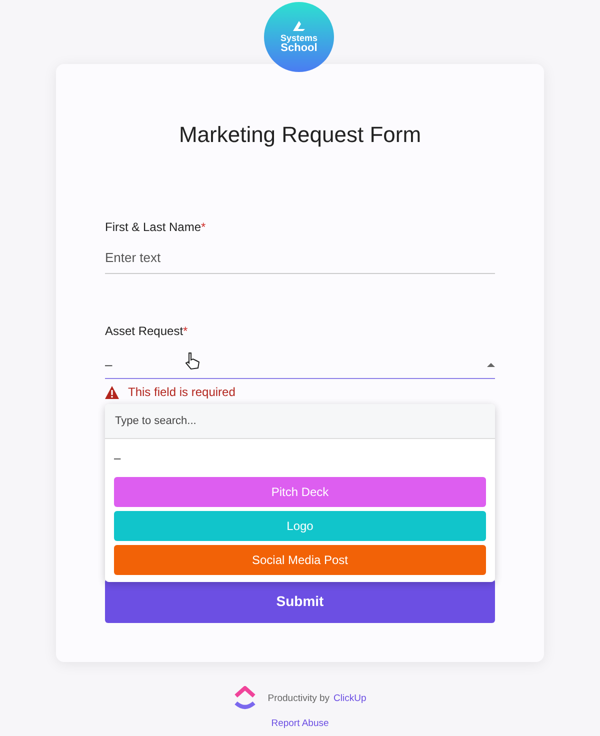 This screenshot has height=736, width=600. Describe the element at coordinates (299, 698) in the screenshot. I see `footer-text: Productivity by` at that location.